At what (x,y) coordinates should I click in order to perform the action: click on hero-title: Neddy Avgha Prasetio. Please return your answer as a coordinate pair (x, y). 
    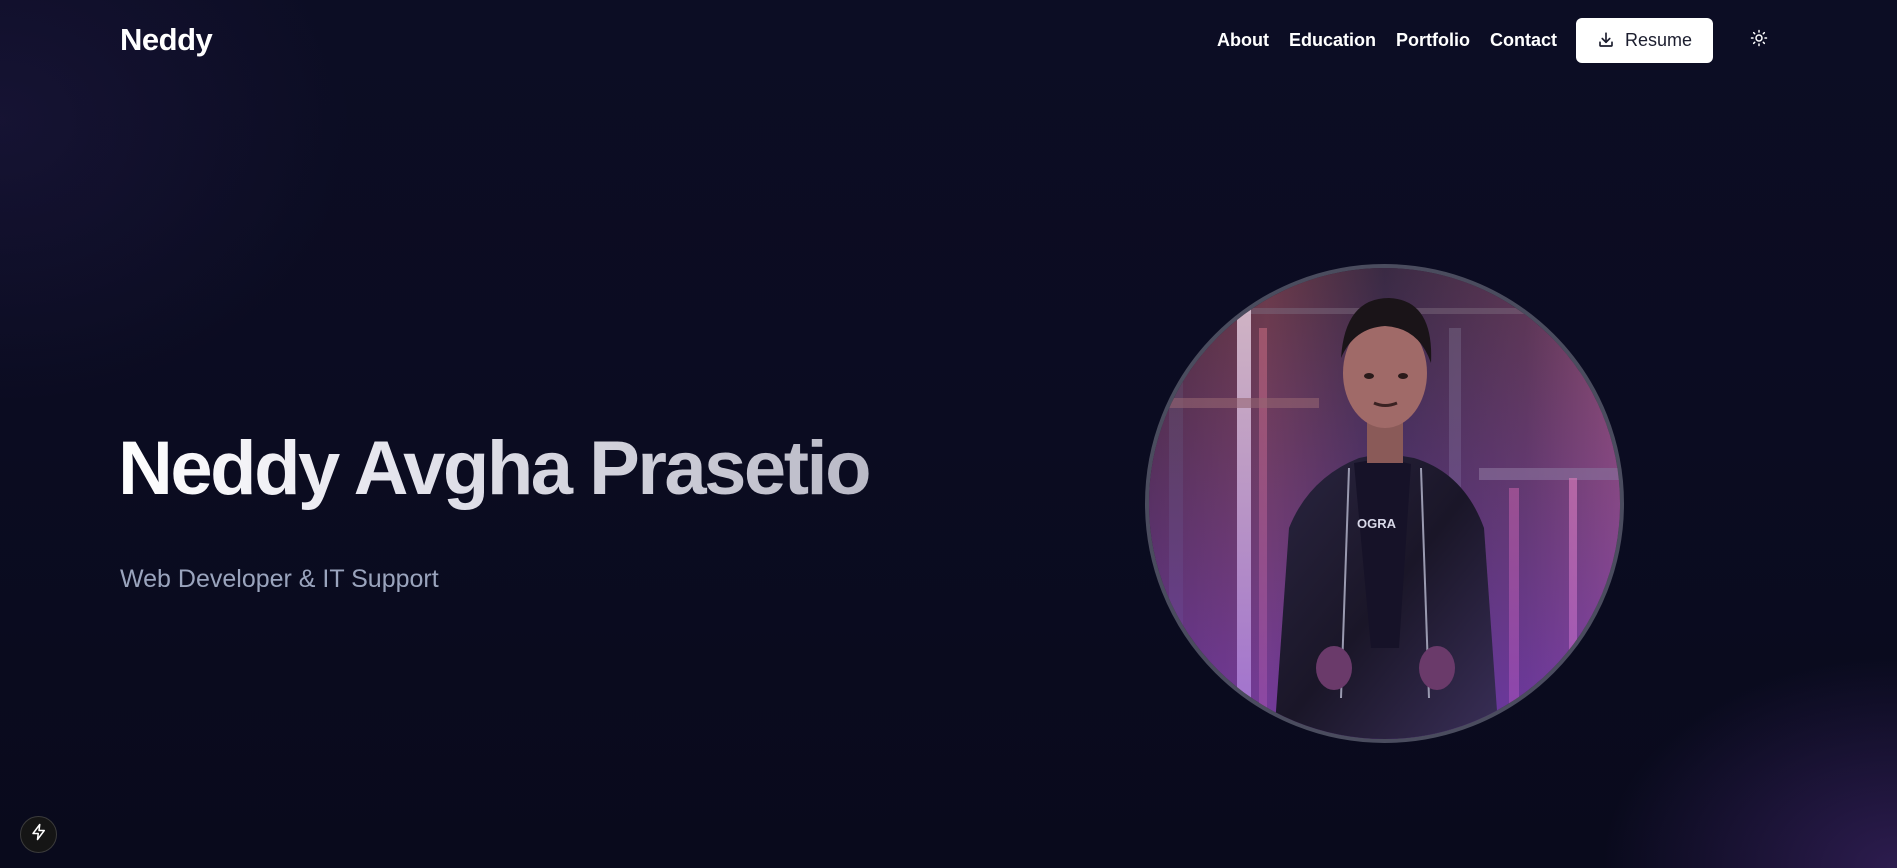
    Looking at the image, I should click on (495, 469).